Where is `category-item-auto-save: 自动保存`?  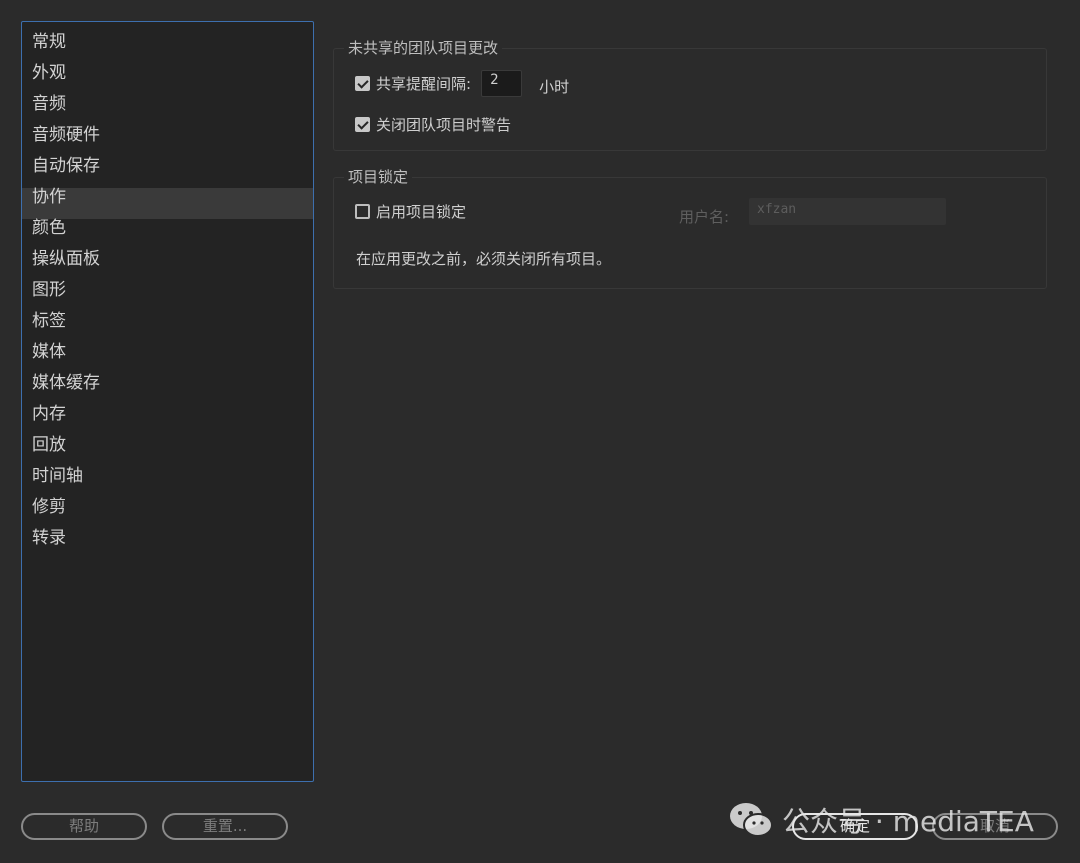 category-item-auto-save: 自动保存 is located at coordinates (167, 172).